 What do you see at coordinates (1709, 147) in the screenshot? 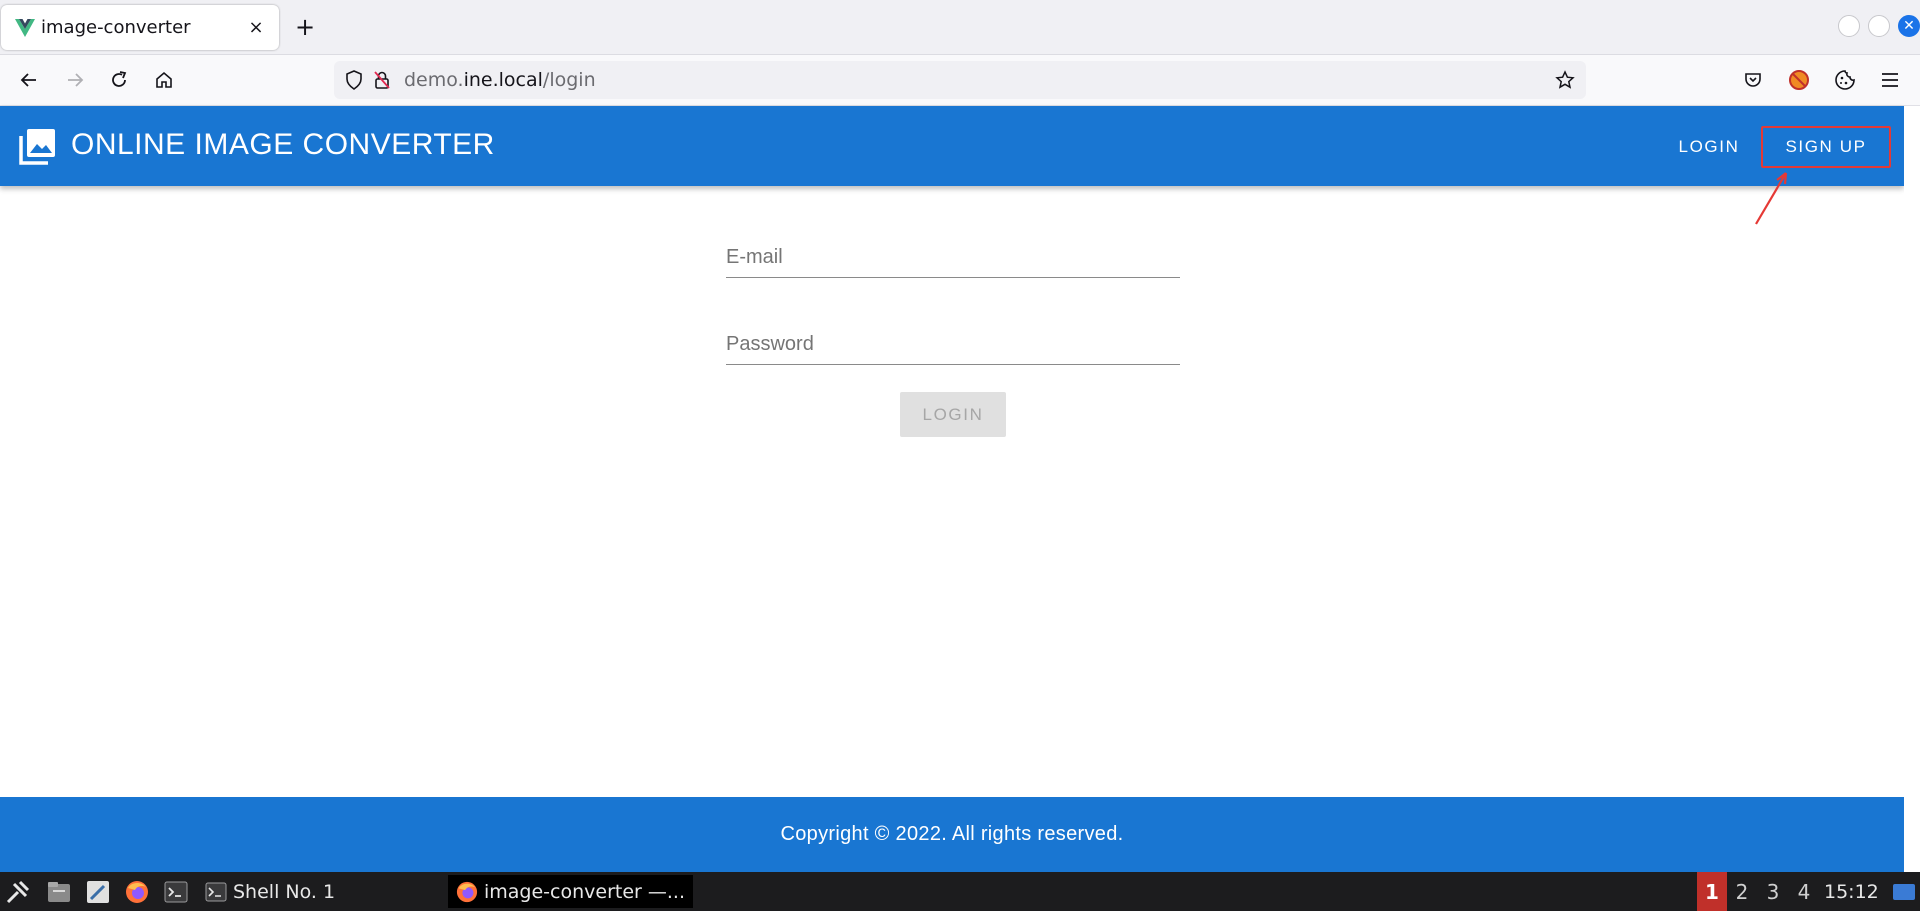
I see `nav-login-button: LOGIN` at bounding box center [1709, 147].